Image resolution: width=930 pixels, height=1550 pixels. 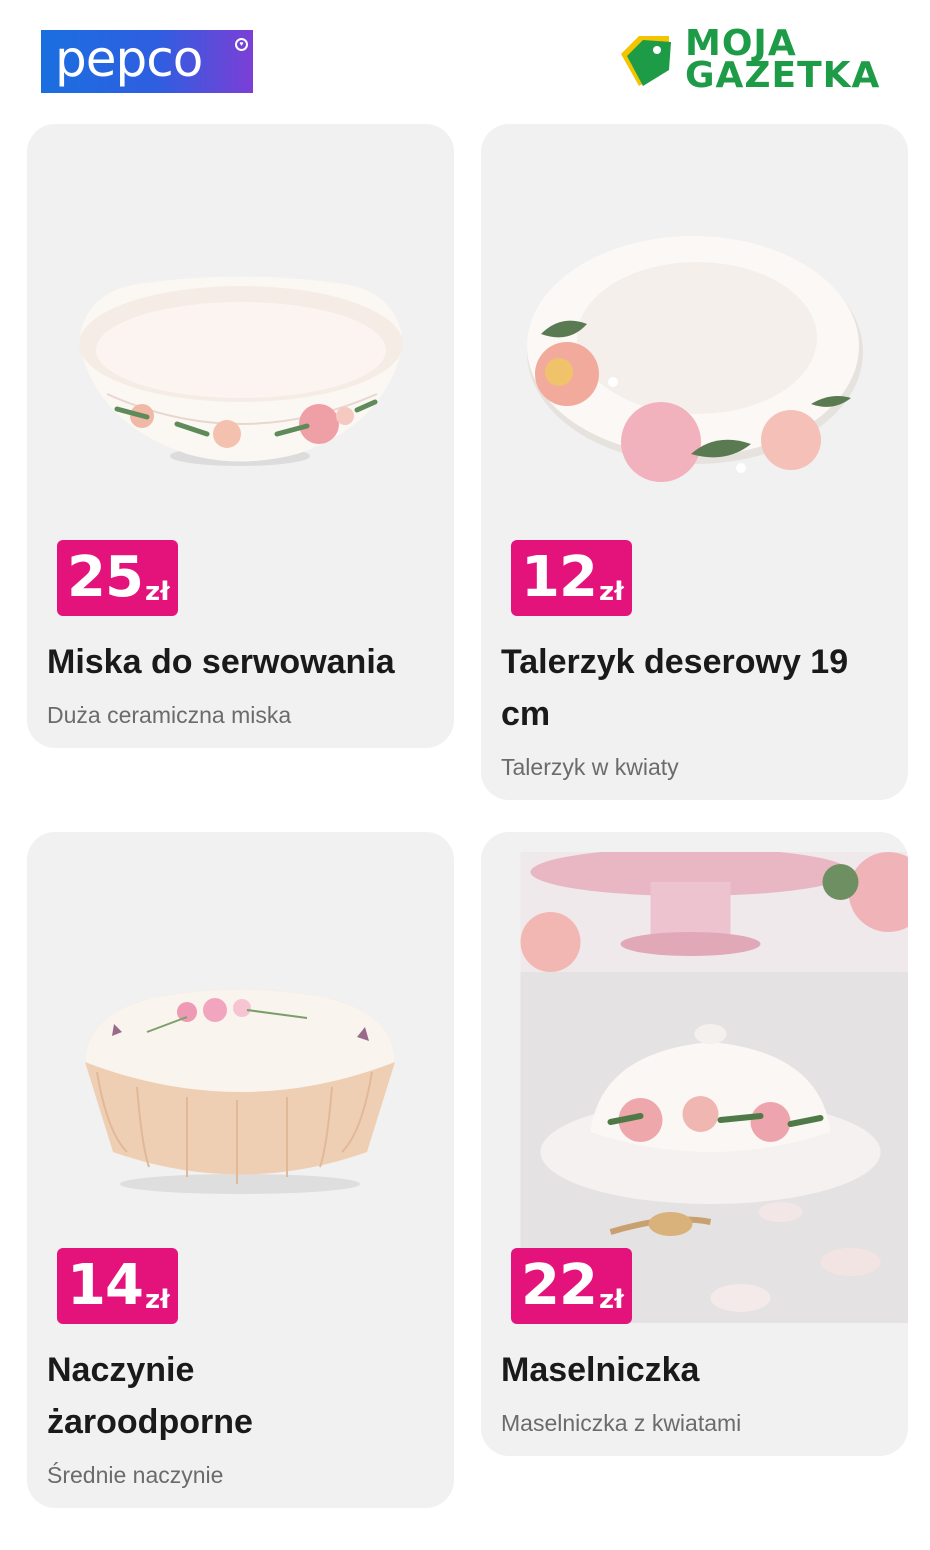 What do you see at coordinates (646, 61) in the screenshot?
I see `price-tag-icon` at bounding box center [646, 61].